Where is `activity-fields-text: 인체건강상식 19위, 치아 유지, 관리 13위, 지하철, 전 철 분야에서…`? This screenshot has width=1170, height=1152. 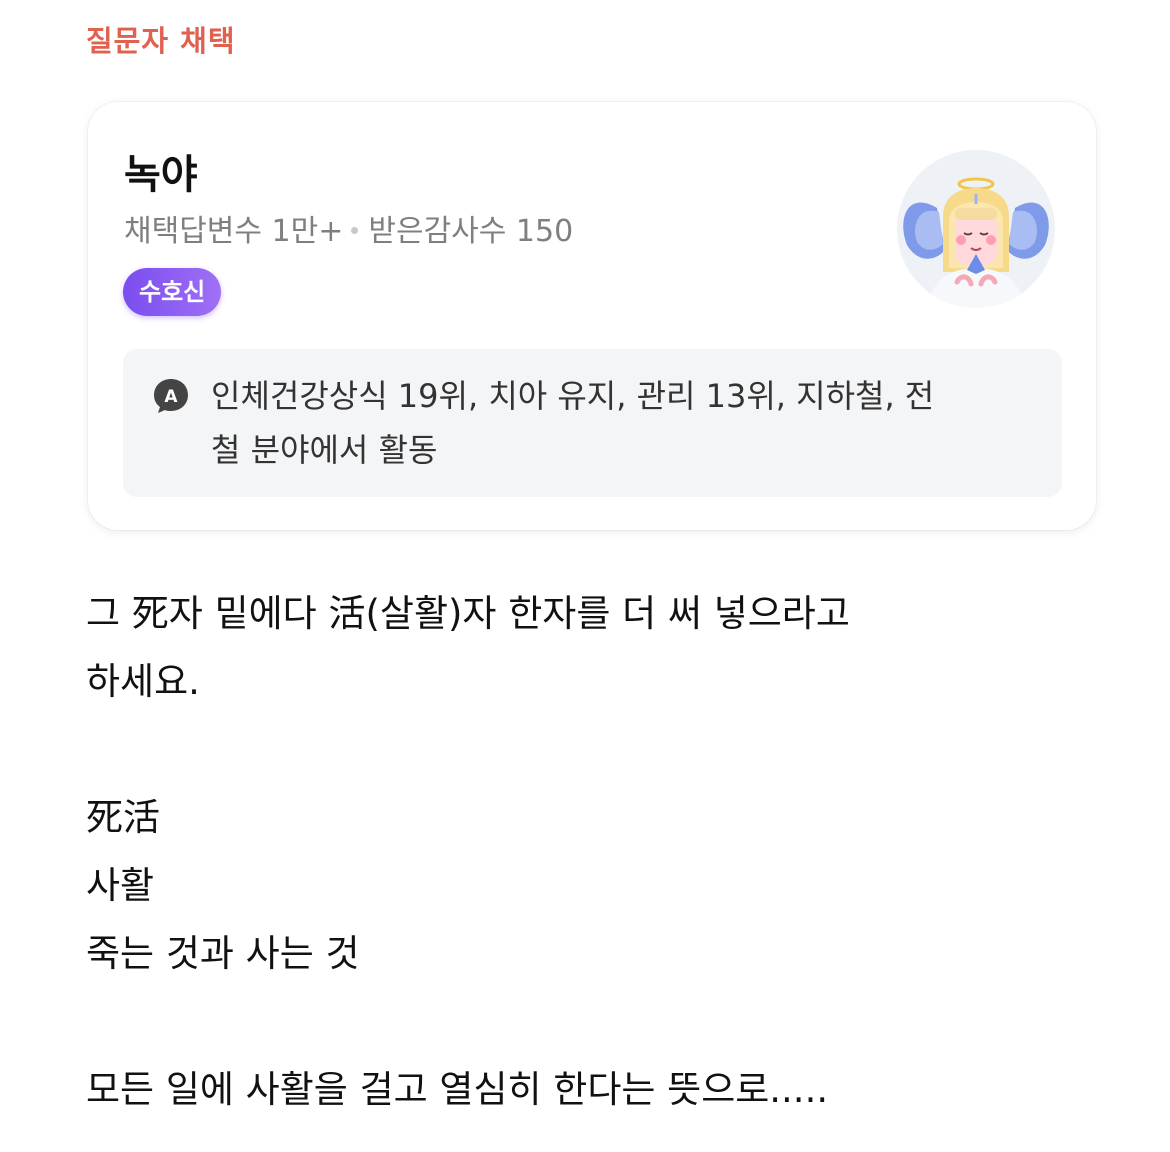 activity-fields-text: 인체건강상식 19위, 치아 유지, 관리 13위, 지하철, 전 철 분야에서… is located at coordinates (601, 423).